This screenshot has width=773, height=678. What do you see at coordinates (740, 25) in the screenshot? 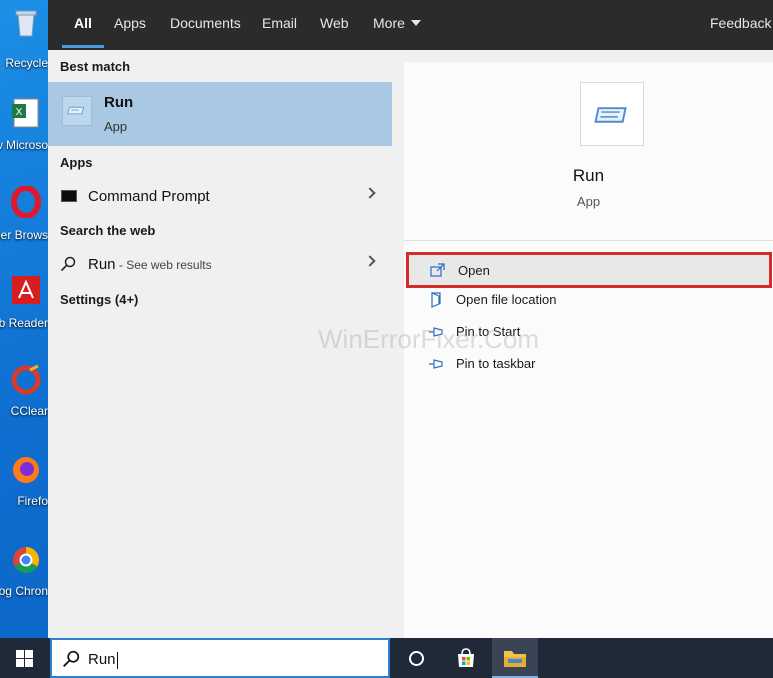
I see `feedback-link: Feedback` at bounding box center [740, 25].